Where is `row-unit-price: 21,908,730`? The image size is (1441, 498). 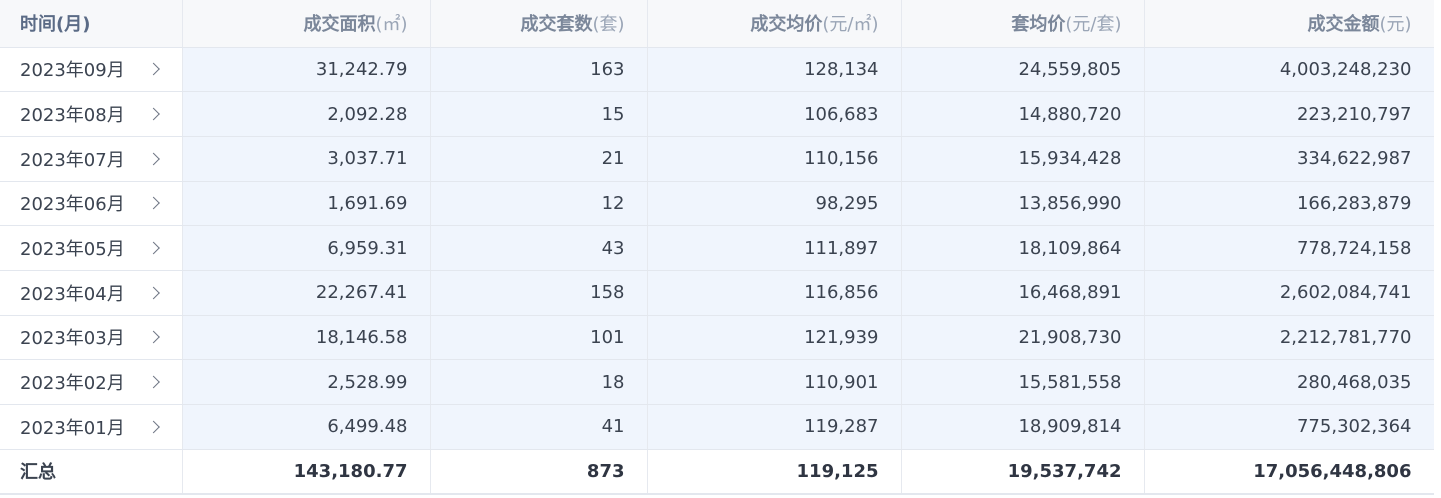
row-unit-price: 21,908,730 is located at coordinates (1023, 338).